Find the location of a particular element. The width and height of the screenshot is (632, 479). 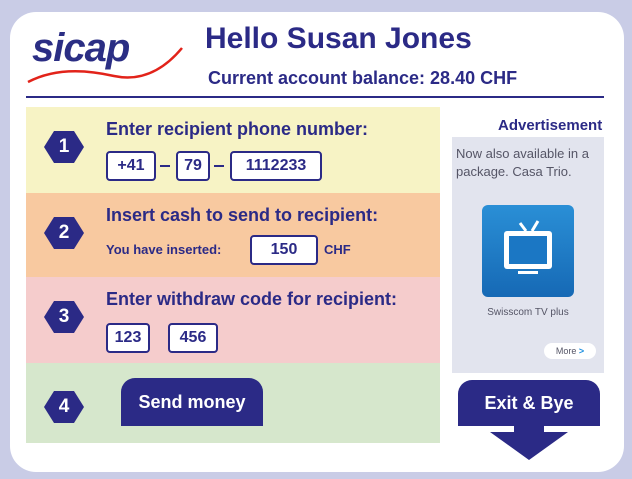

withdraw-code-part-2: 456 is located at coordinates (193, 338).